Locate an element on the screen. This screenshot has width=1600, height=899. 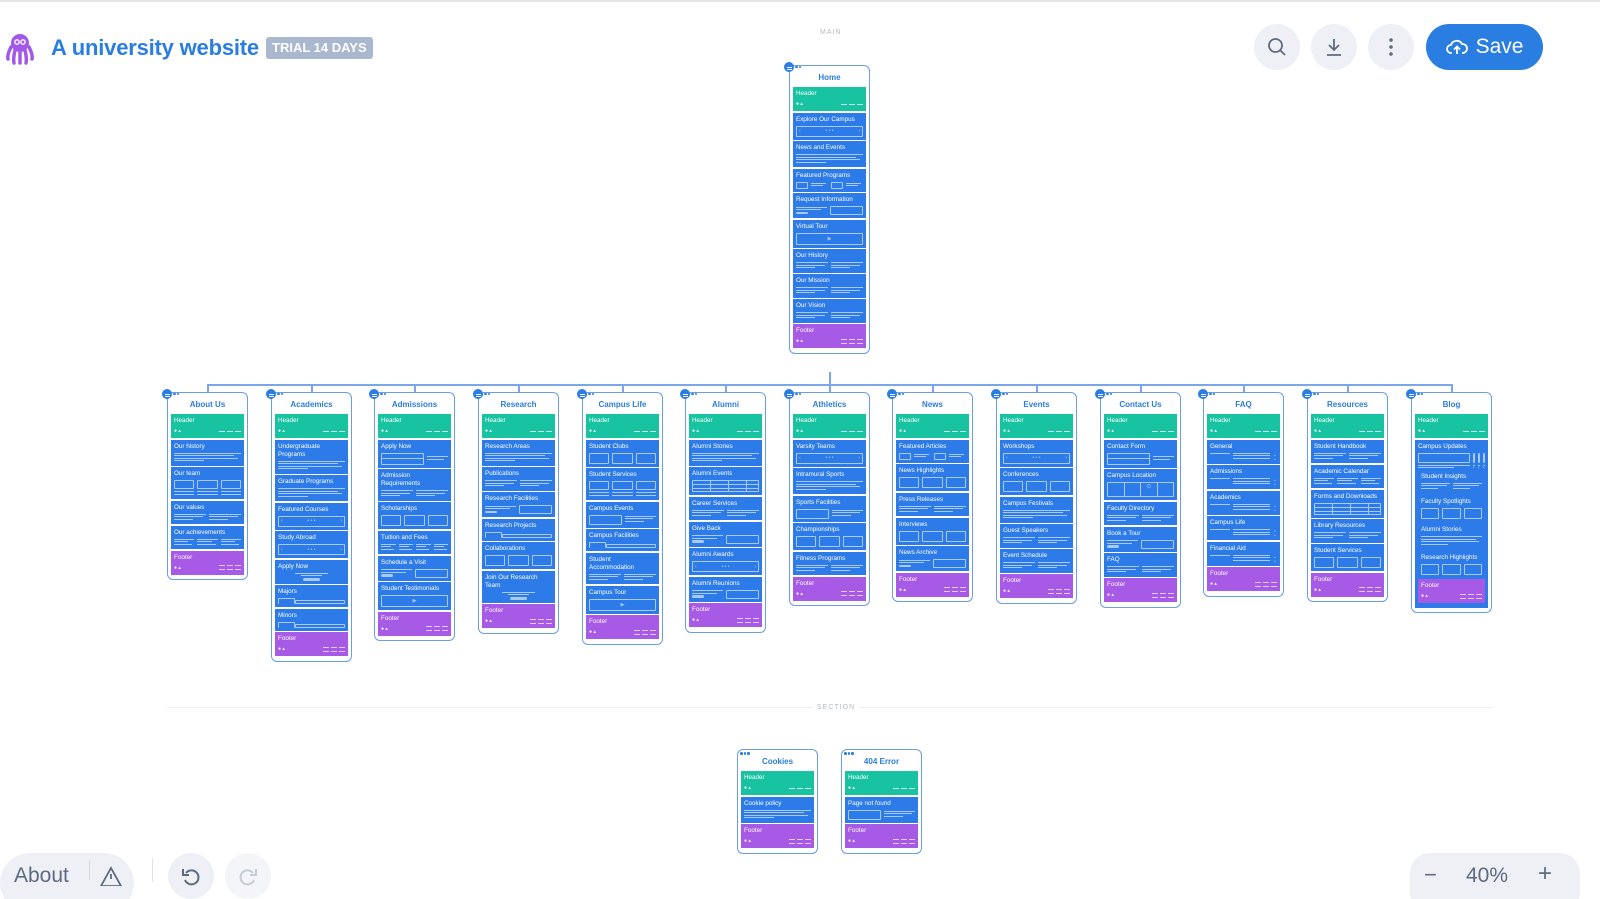
section-block-student-handbook: Student Handbook is located at coordinates (1347, 451).